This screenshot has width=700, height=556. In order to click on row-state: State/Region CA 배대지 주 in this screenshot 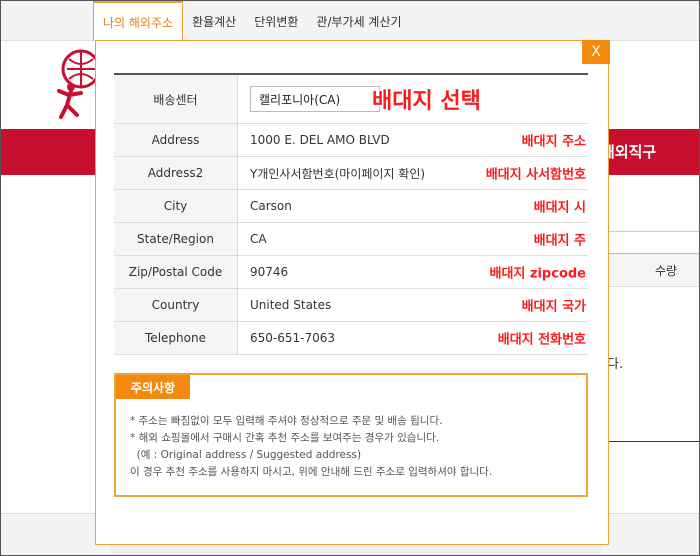, I will do `click(351, 239)`.